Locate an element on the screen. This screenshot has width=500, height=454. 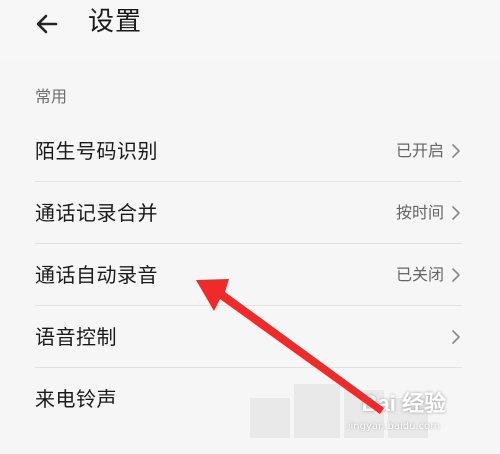
setting-value: 已关闭 is located at coordinates (419, 274).